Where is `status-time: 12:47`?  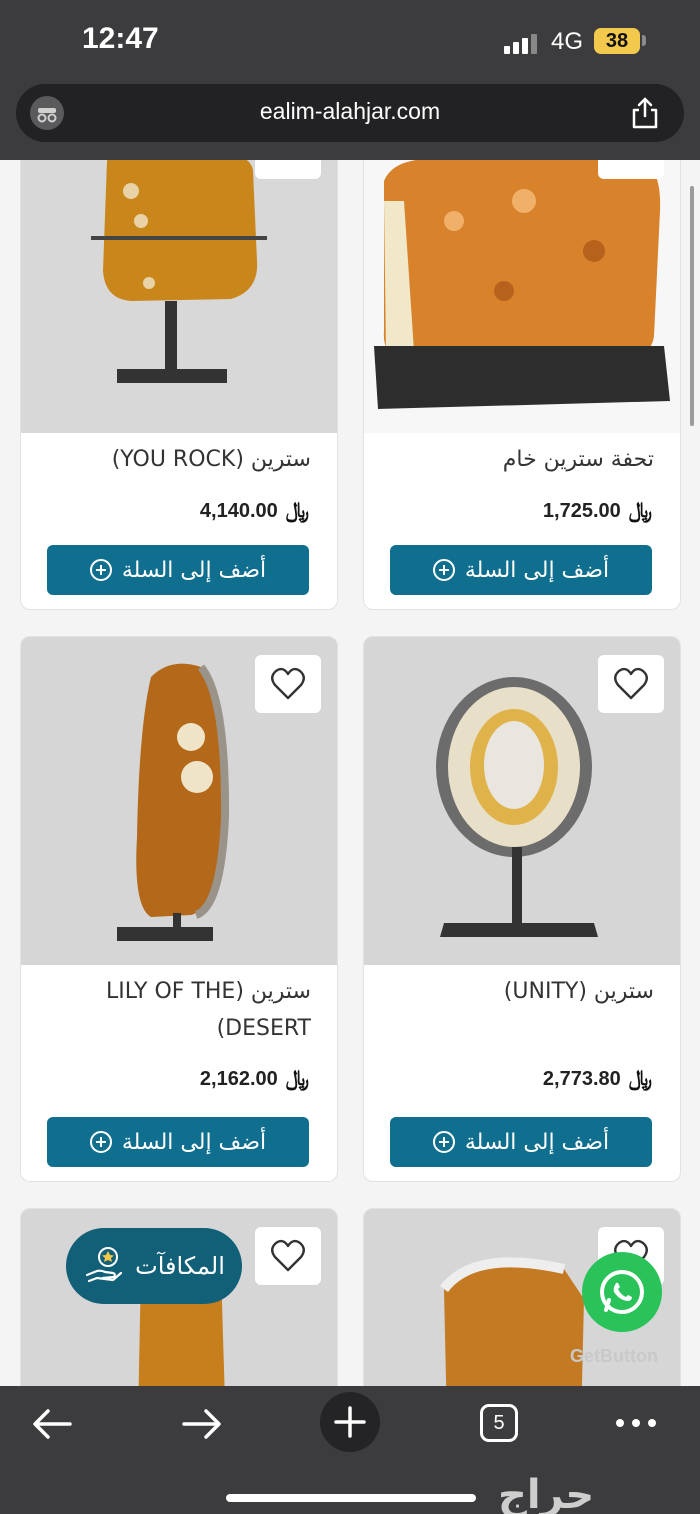 status-time: 12:47 is located at coordinates (120, 38).